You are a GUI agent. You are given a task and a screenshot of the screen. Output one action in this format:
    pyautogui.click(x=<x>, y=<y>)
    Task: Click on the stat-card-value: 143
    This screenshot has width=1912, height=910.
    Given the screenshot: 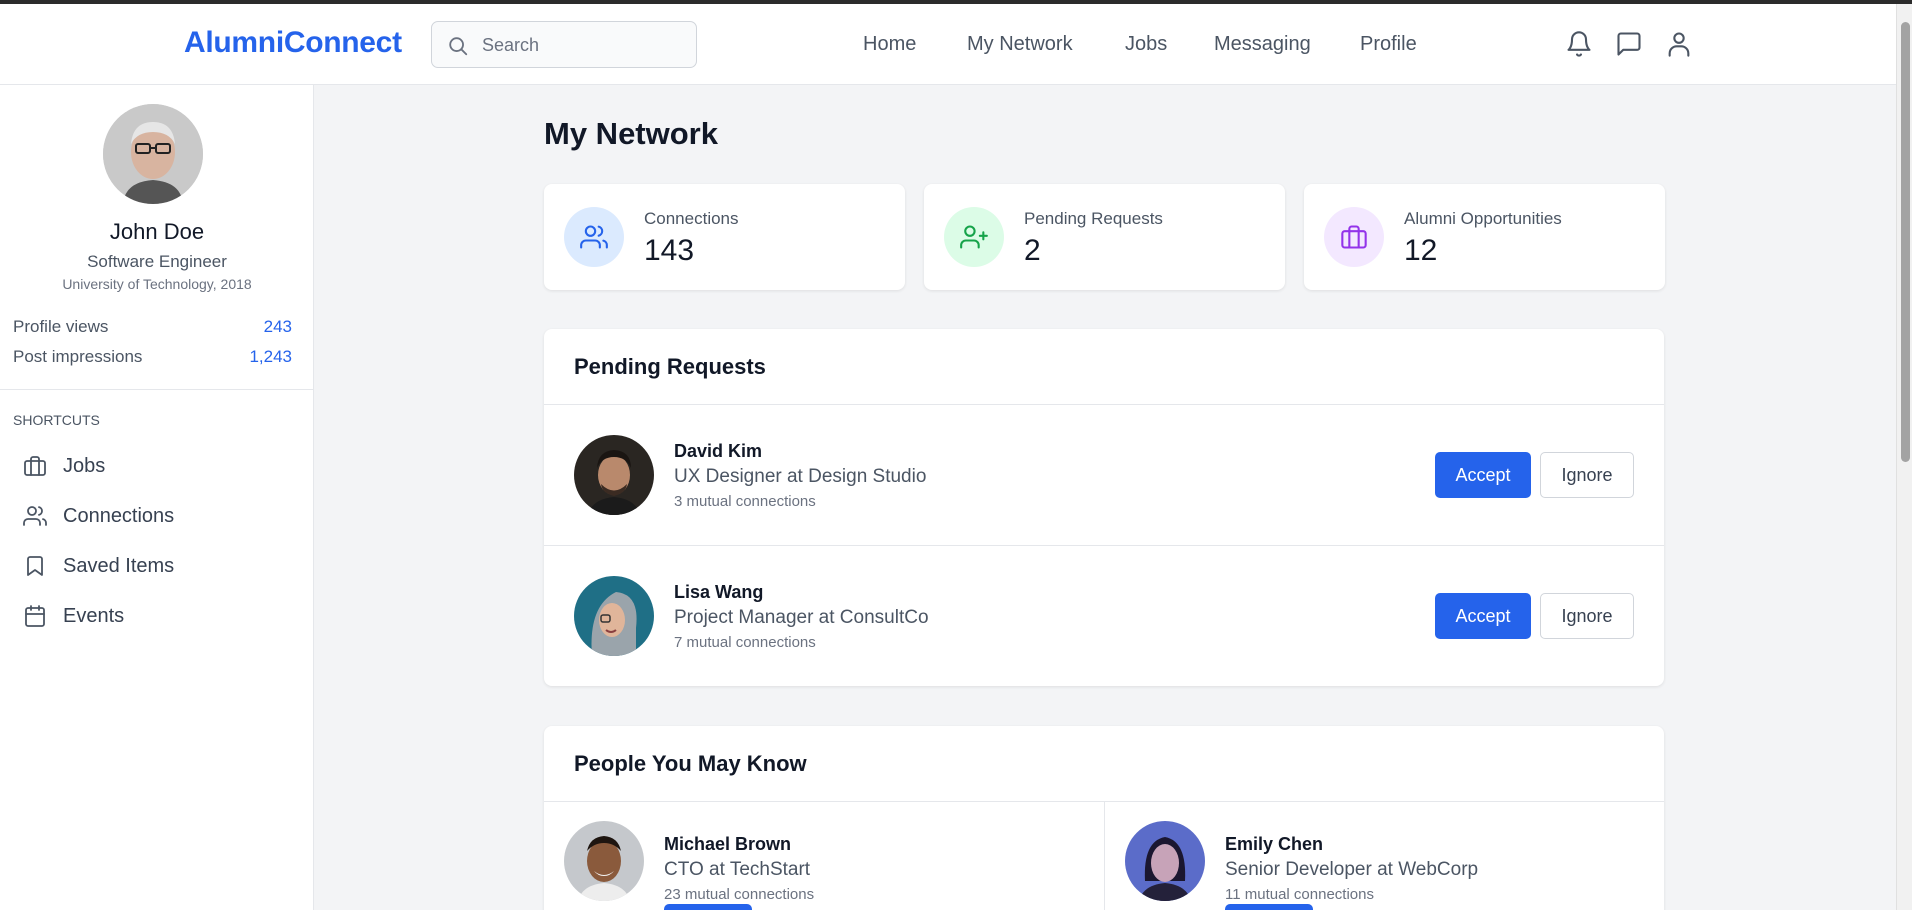 What is the action you would take?
    pyautogui.click(x=669, y=250)
    